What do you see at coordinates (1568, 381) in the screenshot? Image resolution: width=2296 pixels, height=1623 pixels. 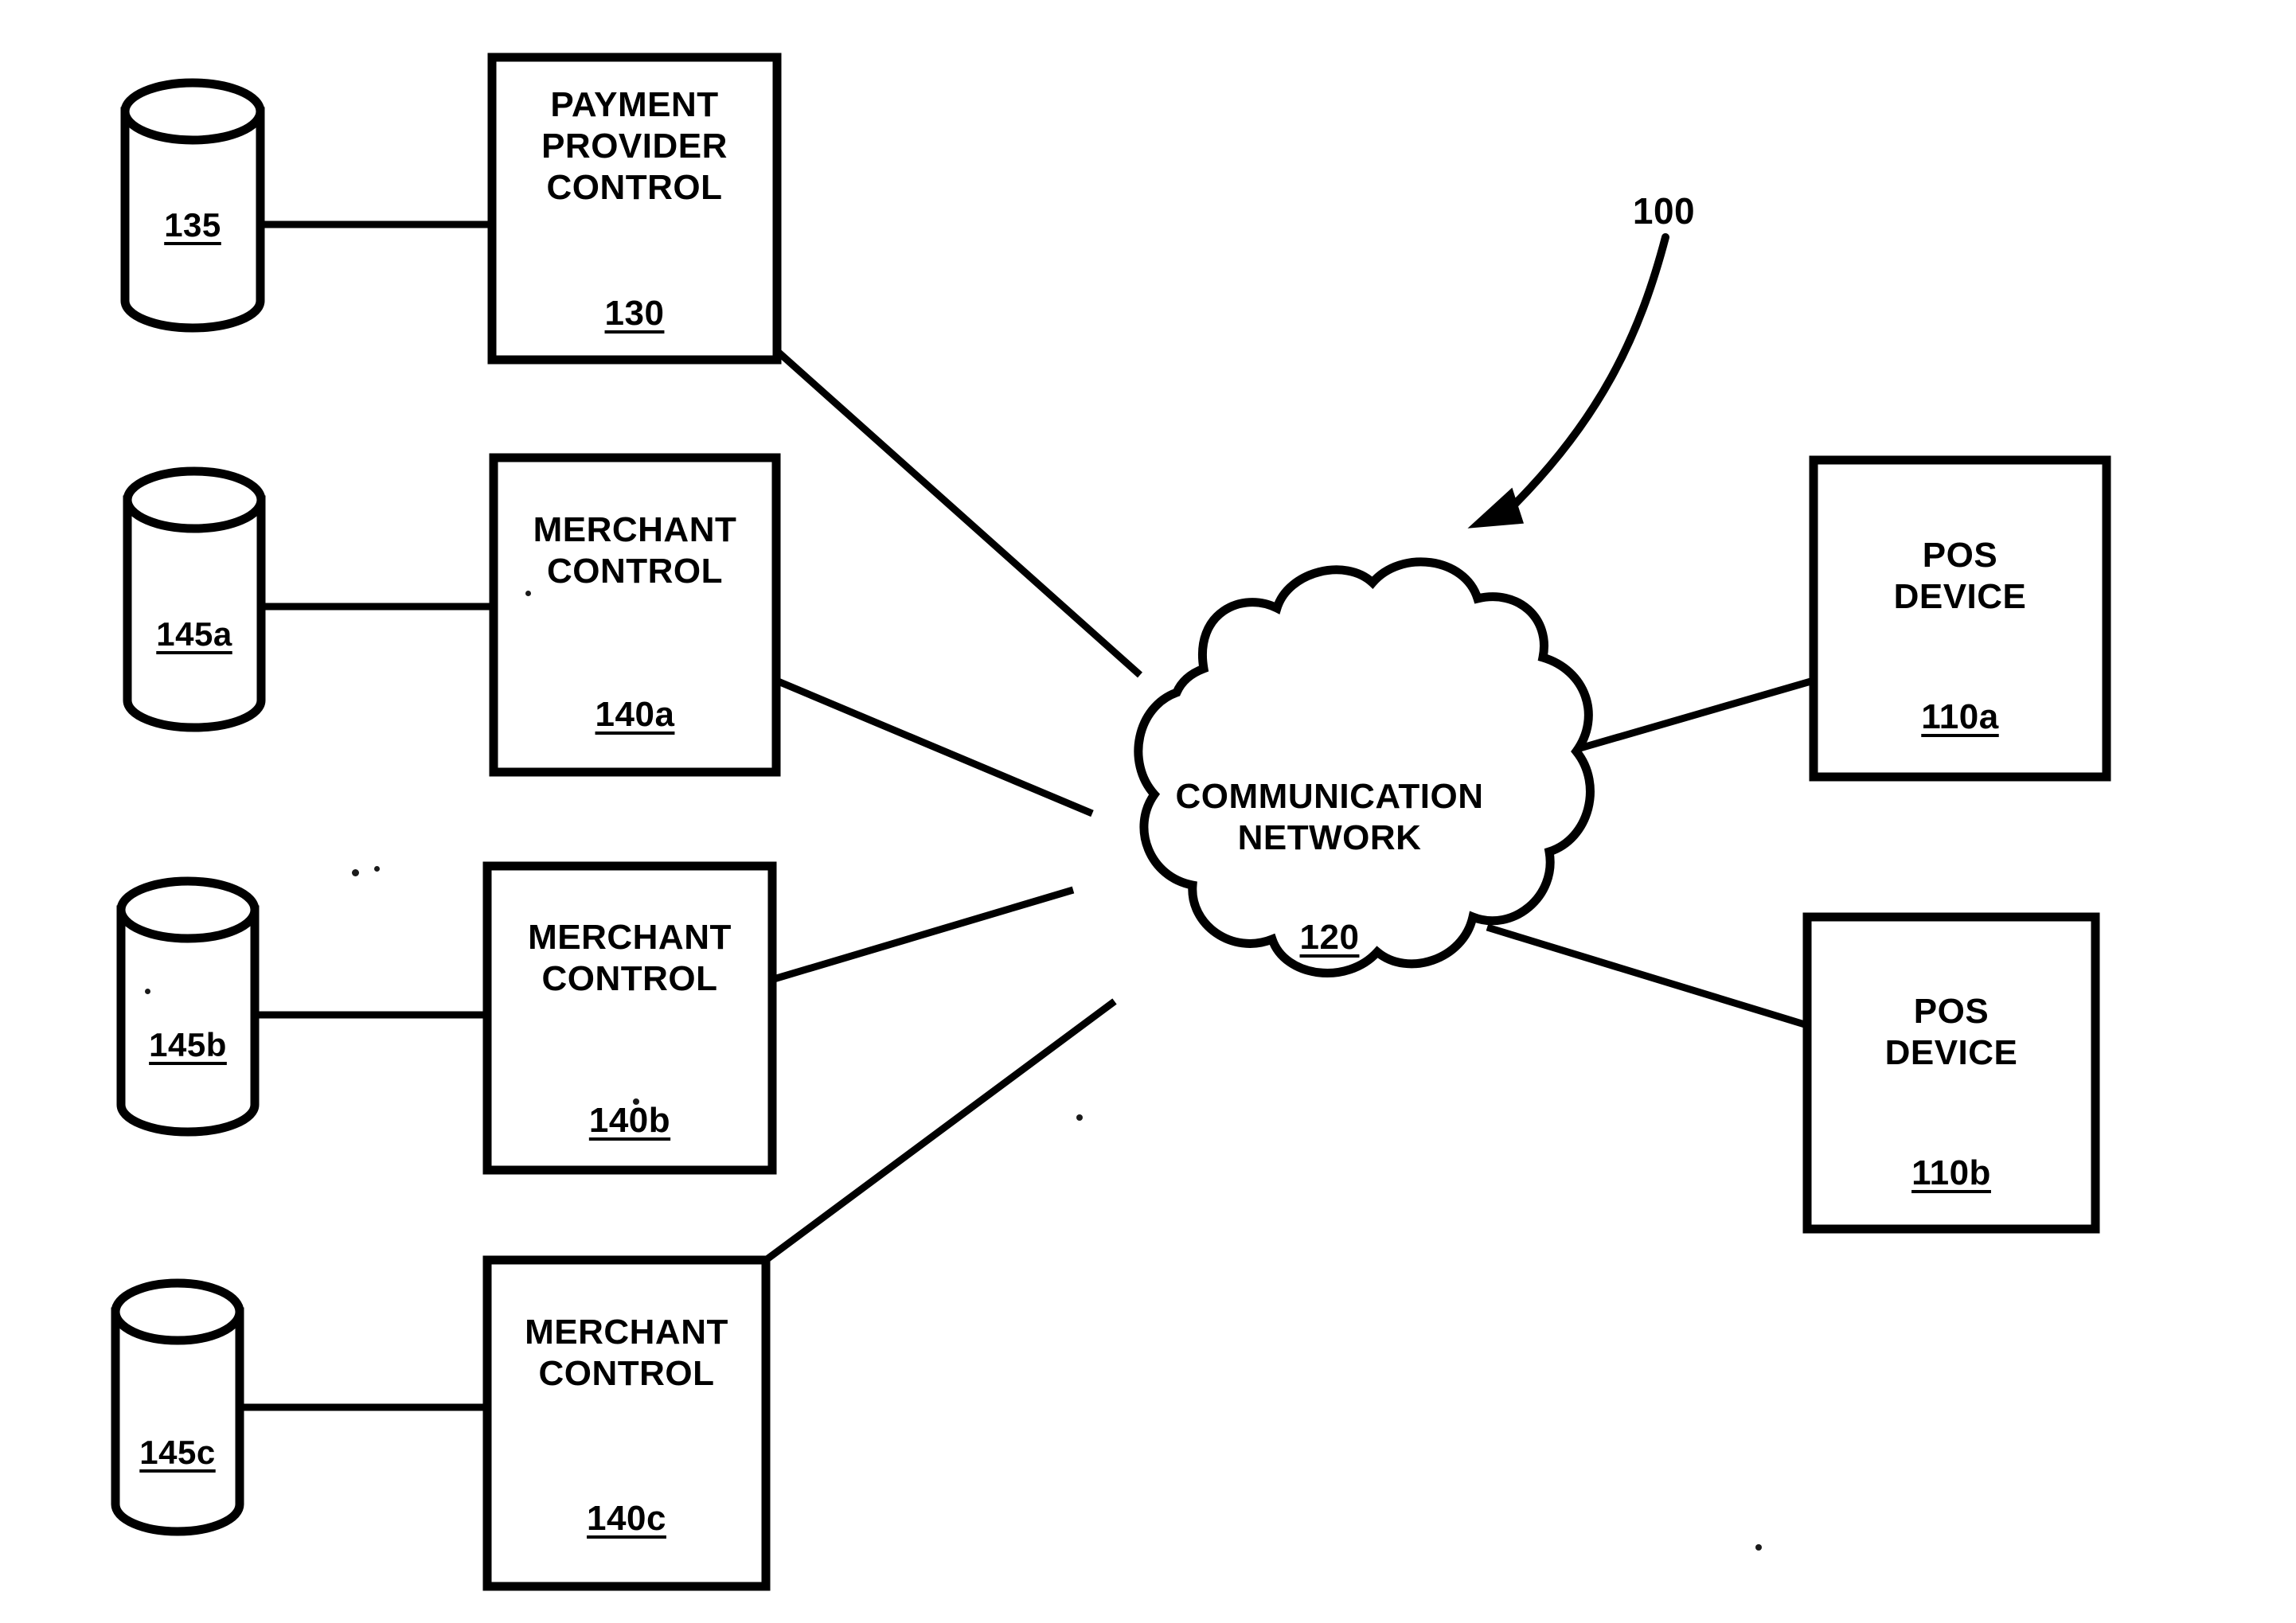 I see `figure-lead-arrow` at bounding box center [1568, 381].